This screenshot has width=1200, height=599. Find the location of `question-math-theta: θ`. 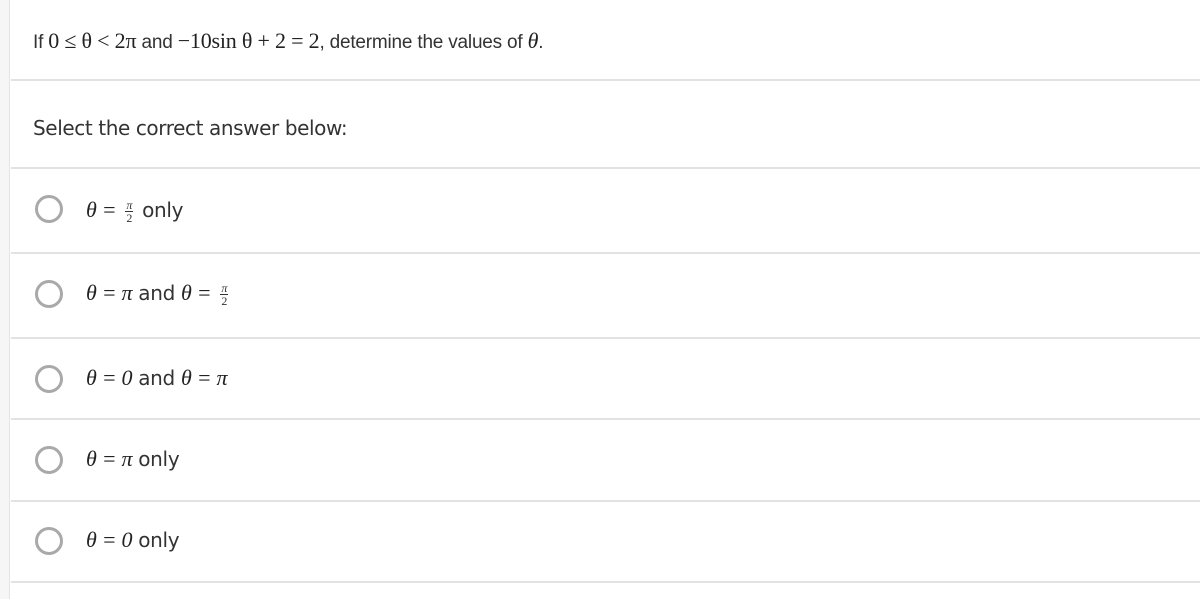

question-math-theta: θ is located at coordinates (533, 40).